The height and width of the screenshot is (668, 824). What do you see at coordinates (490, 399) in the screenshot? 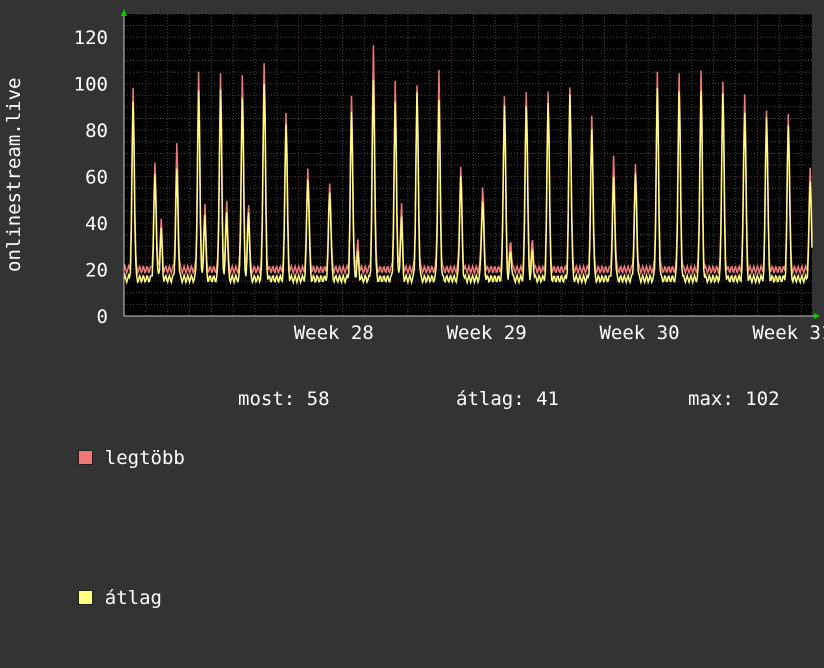
I see `stat-avg-label: átlag:` at bounding box center [490, 399].